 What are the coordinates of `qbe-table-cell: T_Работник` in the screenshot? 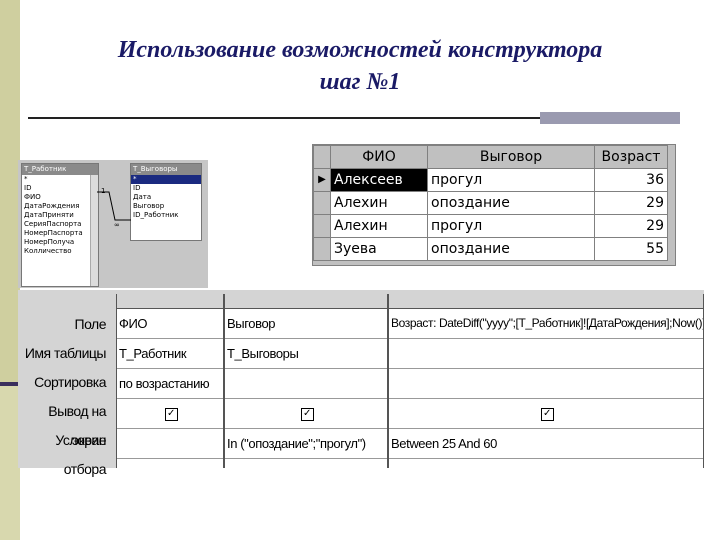 It's located at (170, 354).